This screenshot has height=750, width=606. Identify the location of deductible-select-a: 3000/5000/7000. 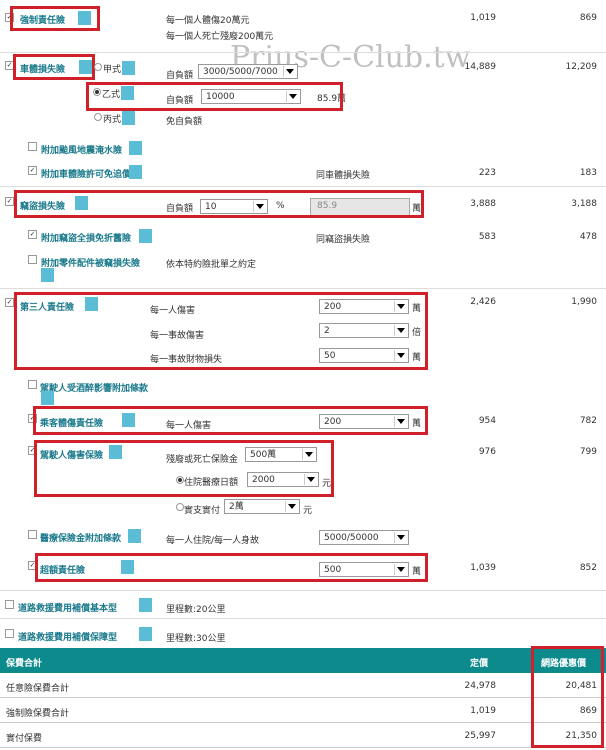
(248, 71).